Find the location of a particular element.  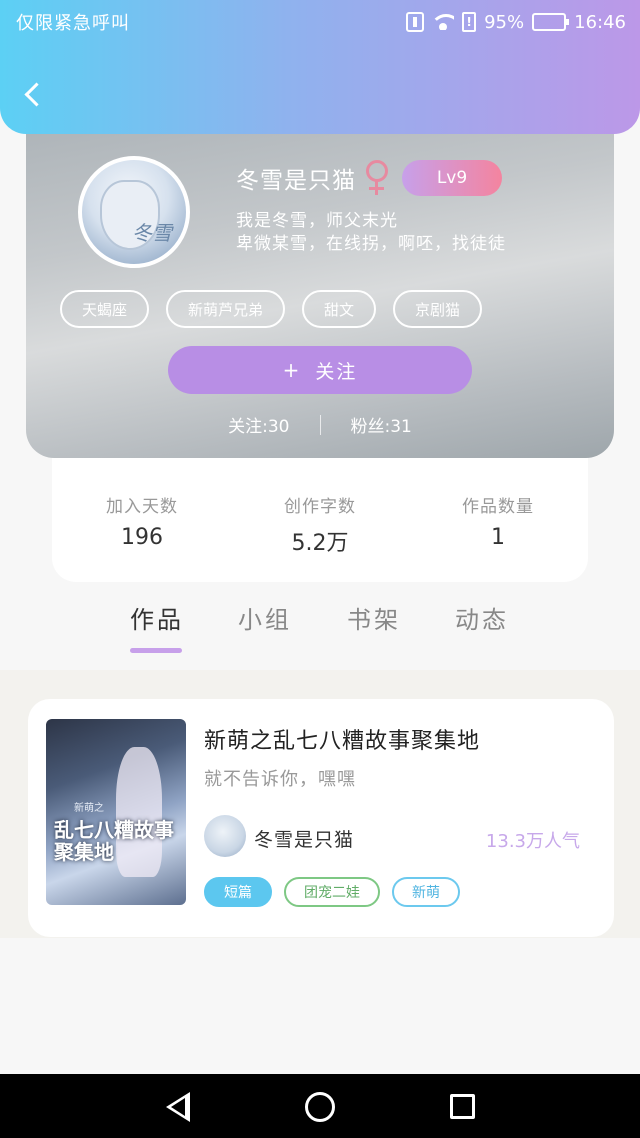

author-avatar is located at coordinates (225, 836).